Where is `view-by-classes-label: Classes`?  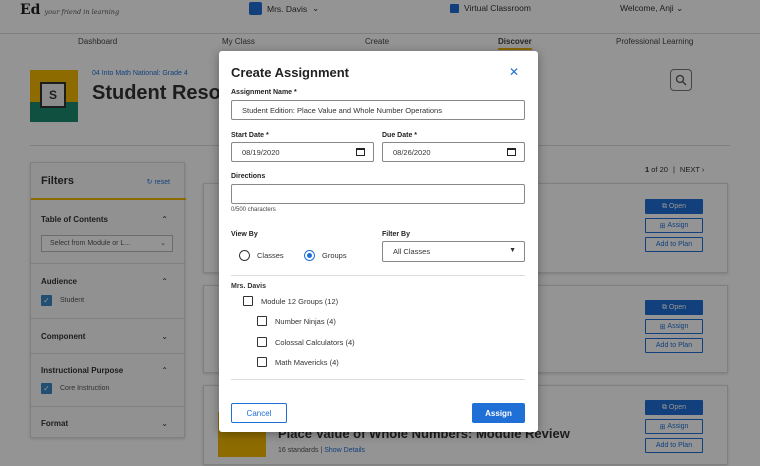 view-by-classes-label: Classes is located at coordinates (270, 255).